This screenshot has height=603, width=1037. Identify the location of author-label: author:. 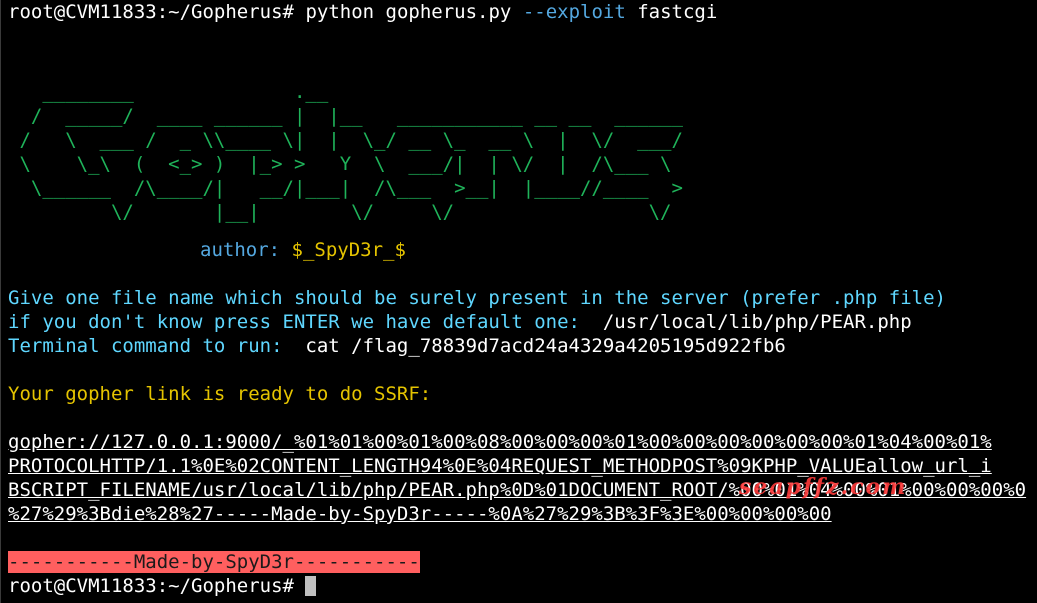
(246, 250).